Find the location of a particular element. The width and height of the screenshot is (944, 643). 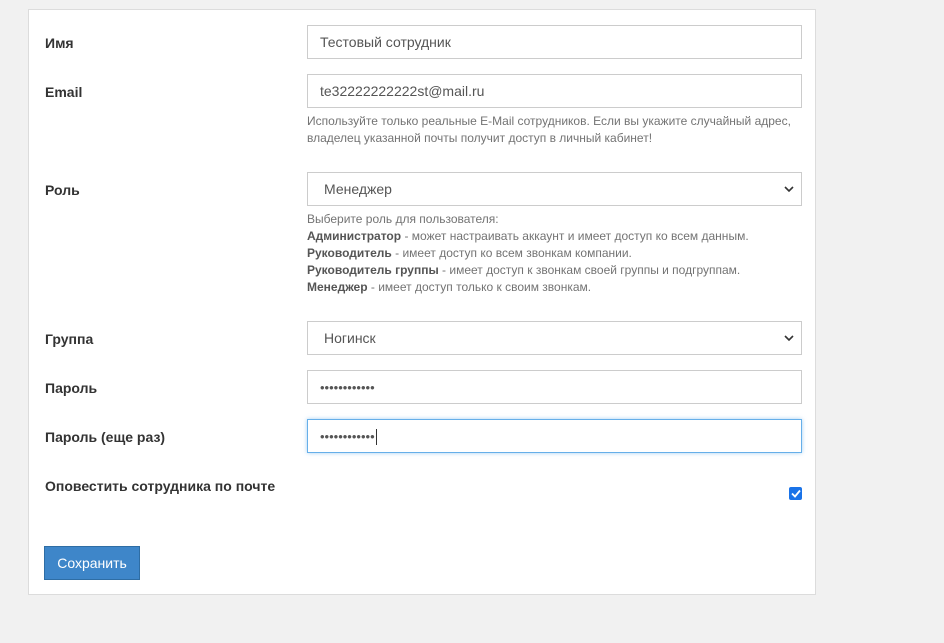

password-repeat-value: •••••••••••• is located at coordinates (347, 436).